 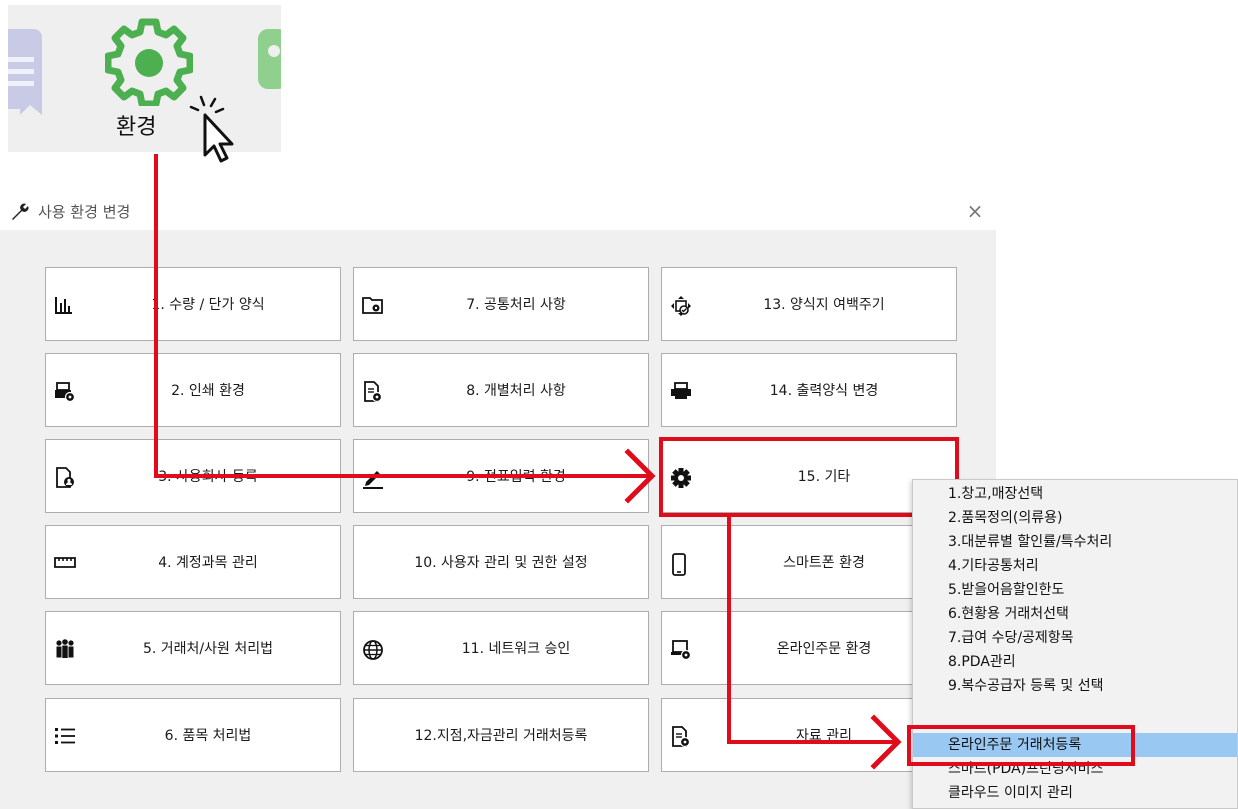 I want to click on button-label: 12.지점,자금관리 거래처등록, so click(x=501, y=736).